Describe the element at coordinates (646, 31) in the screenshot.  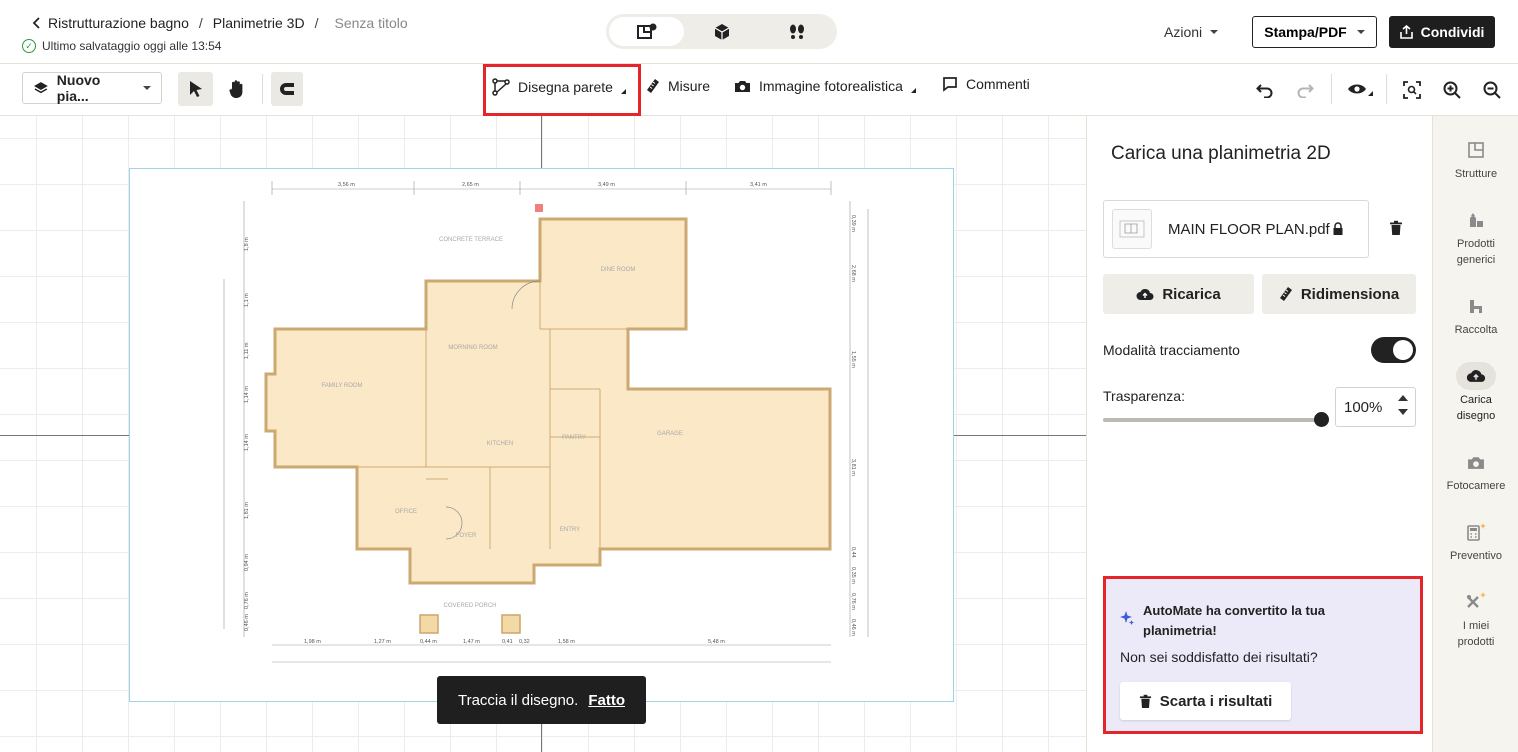
I see `view-mode-2d-3d` at that location.